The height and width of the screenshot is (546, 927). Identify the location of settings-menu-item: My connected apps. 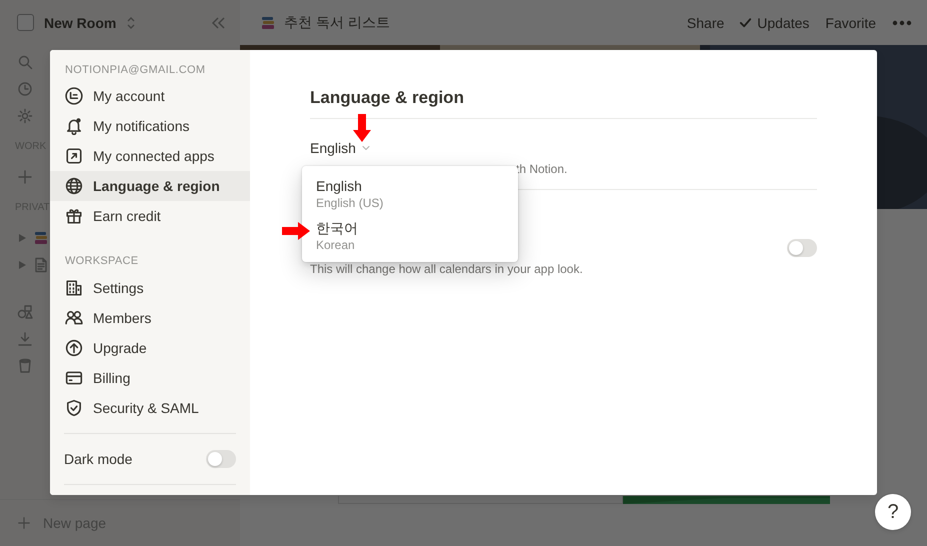
(150, 156).